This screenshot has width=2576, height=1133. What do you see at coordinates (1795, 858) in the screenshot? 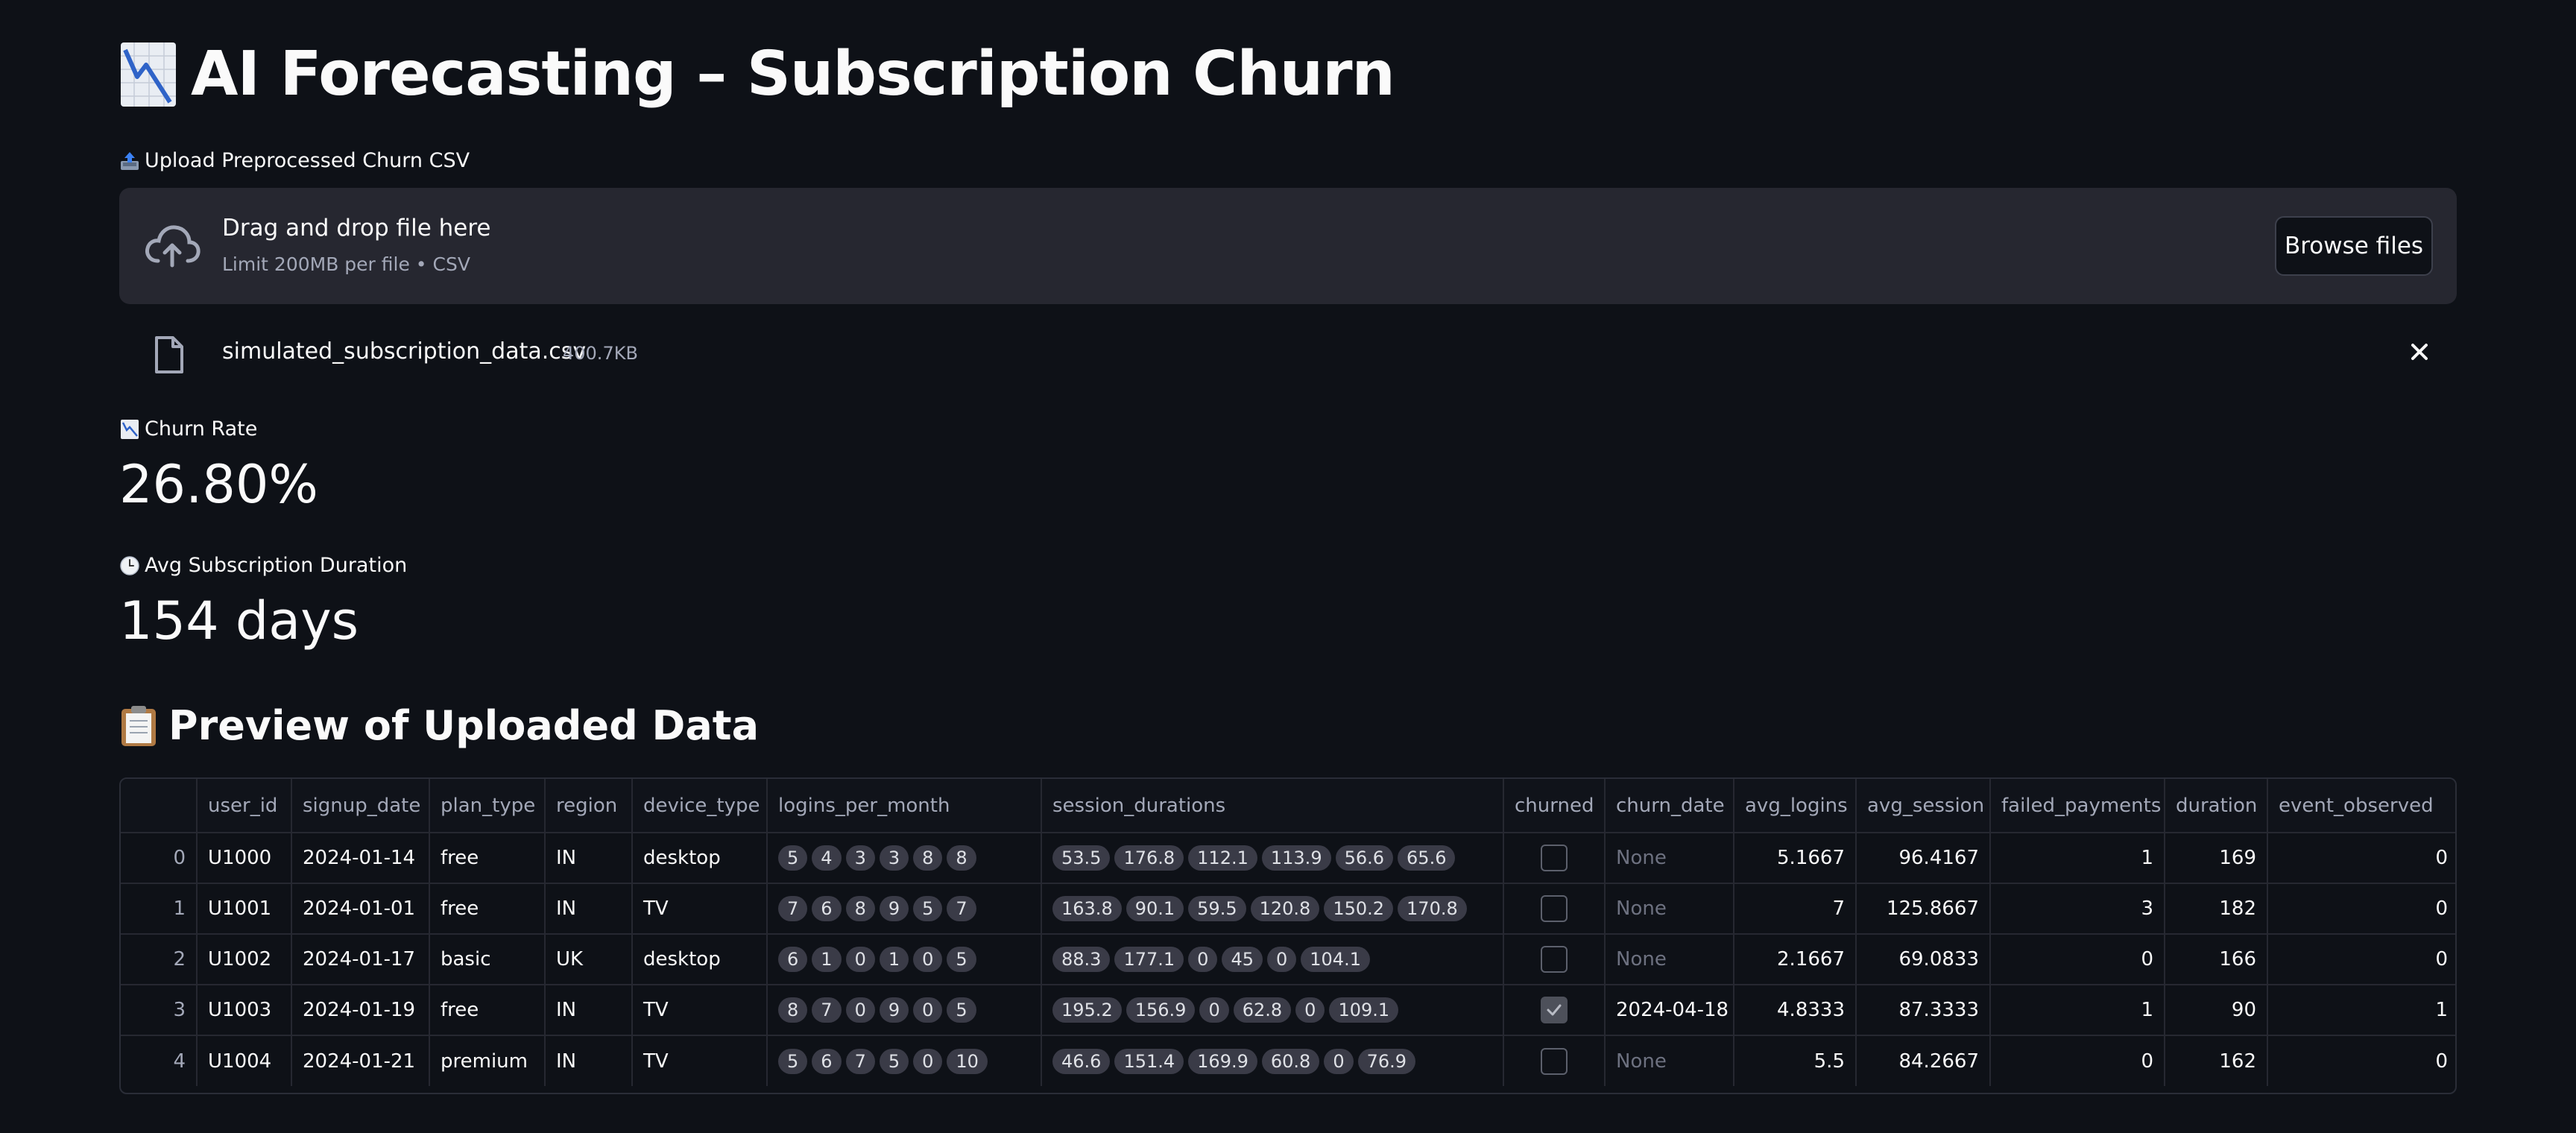
I see `cell-avg-logins: 5.1667` at bounding box center [1795, 858].